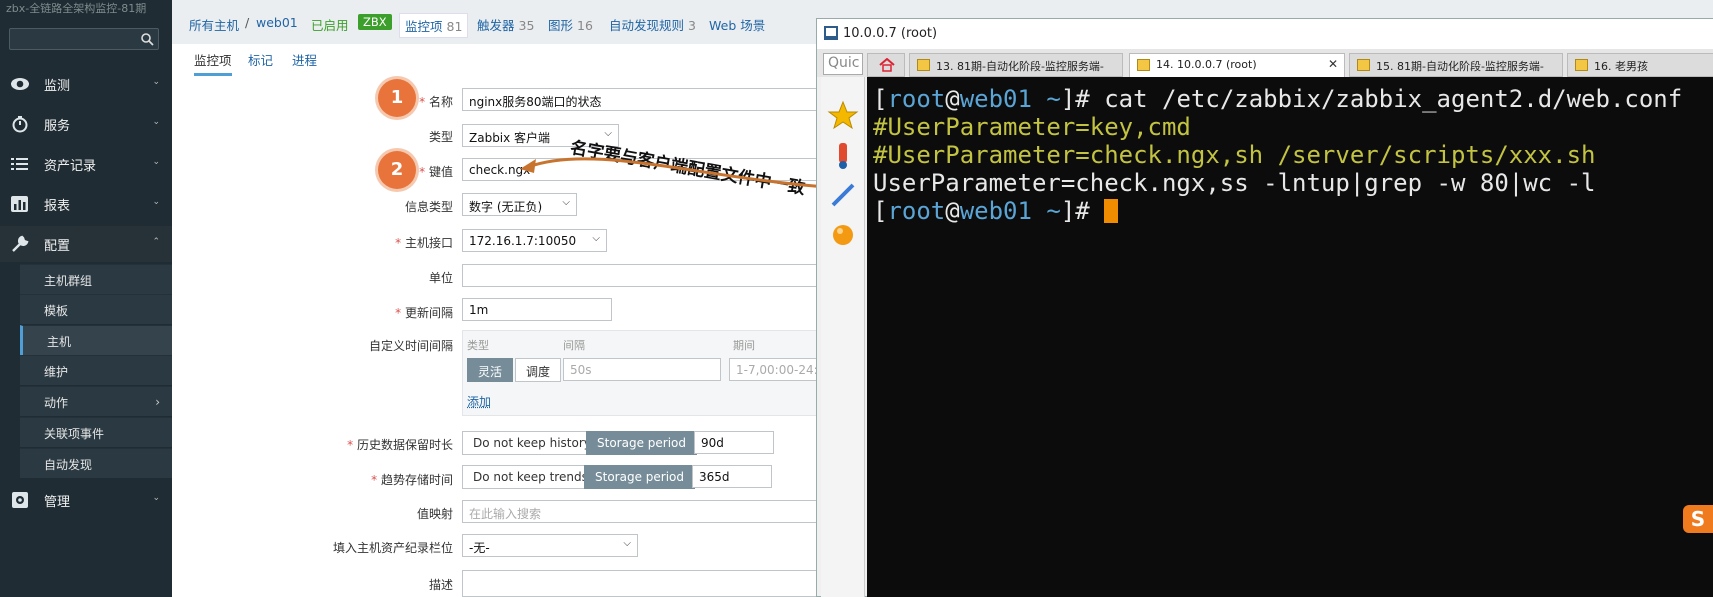 This screenshot has width=1713, height=597. Describe the element at coordinates (1290, 127) in the screenshot. I see `terminal-line: #UserParameter=key,cmd` at that location.